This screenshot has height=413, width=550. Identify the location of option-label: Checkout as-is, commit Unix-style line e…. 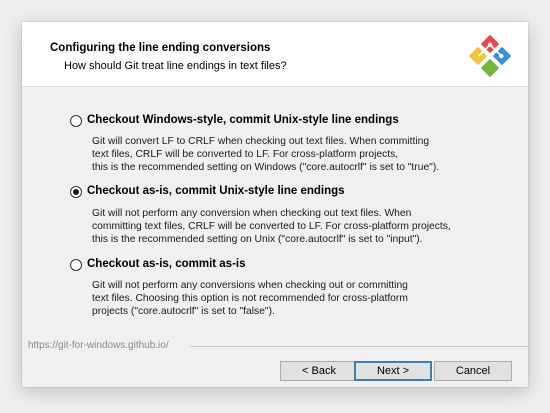
(216, 191).